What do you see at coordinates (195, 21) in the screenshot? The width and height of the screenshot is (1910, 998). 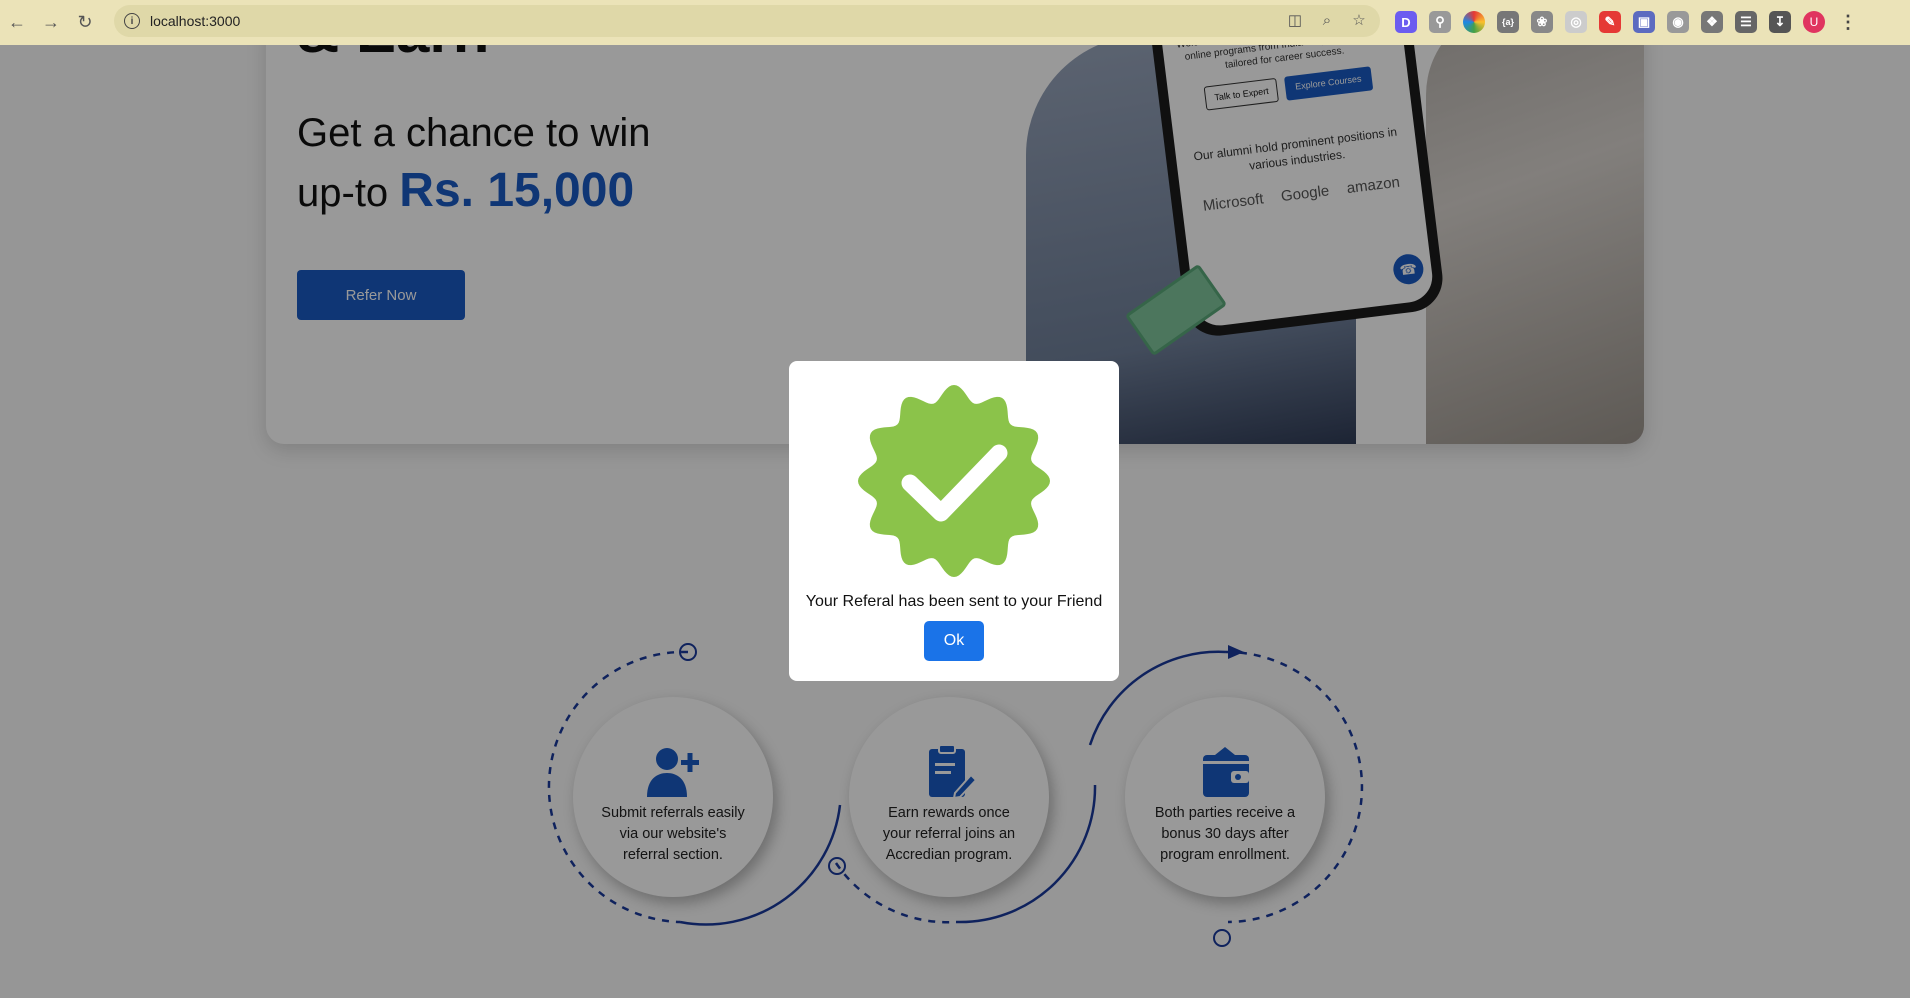 I see `url-text: localhost:3000` at bounding box center [195, 21].